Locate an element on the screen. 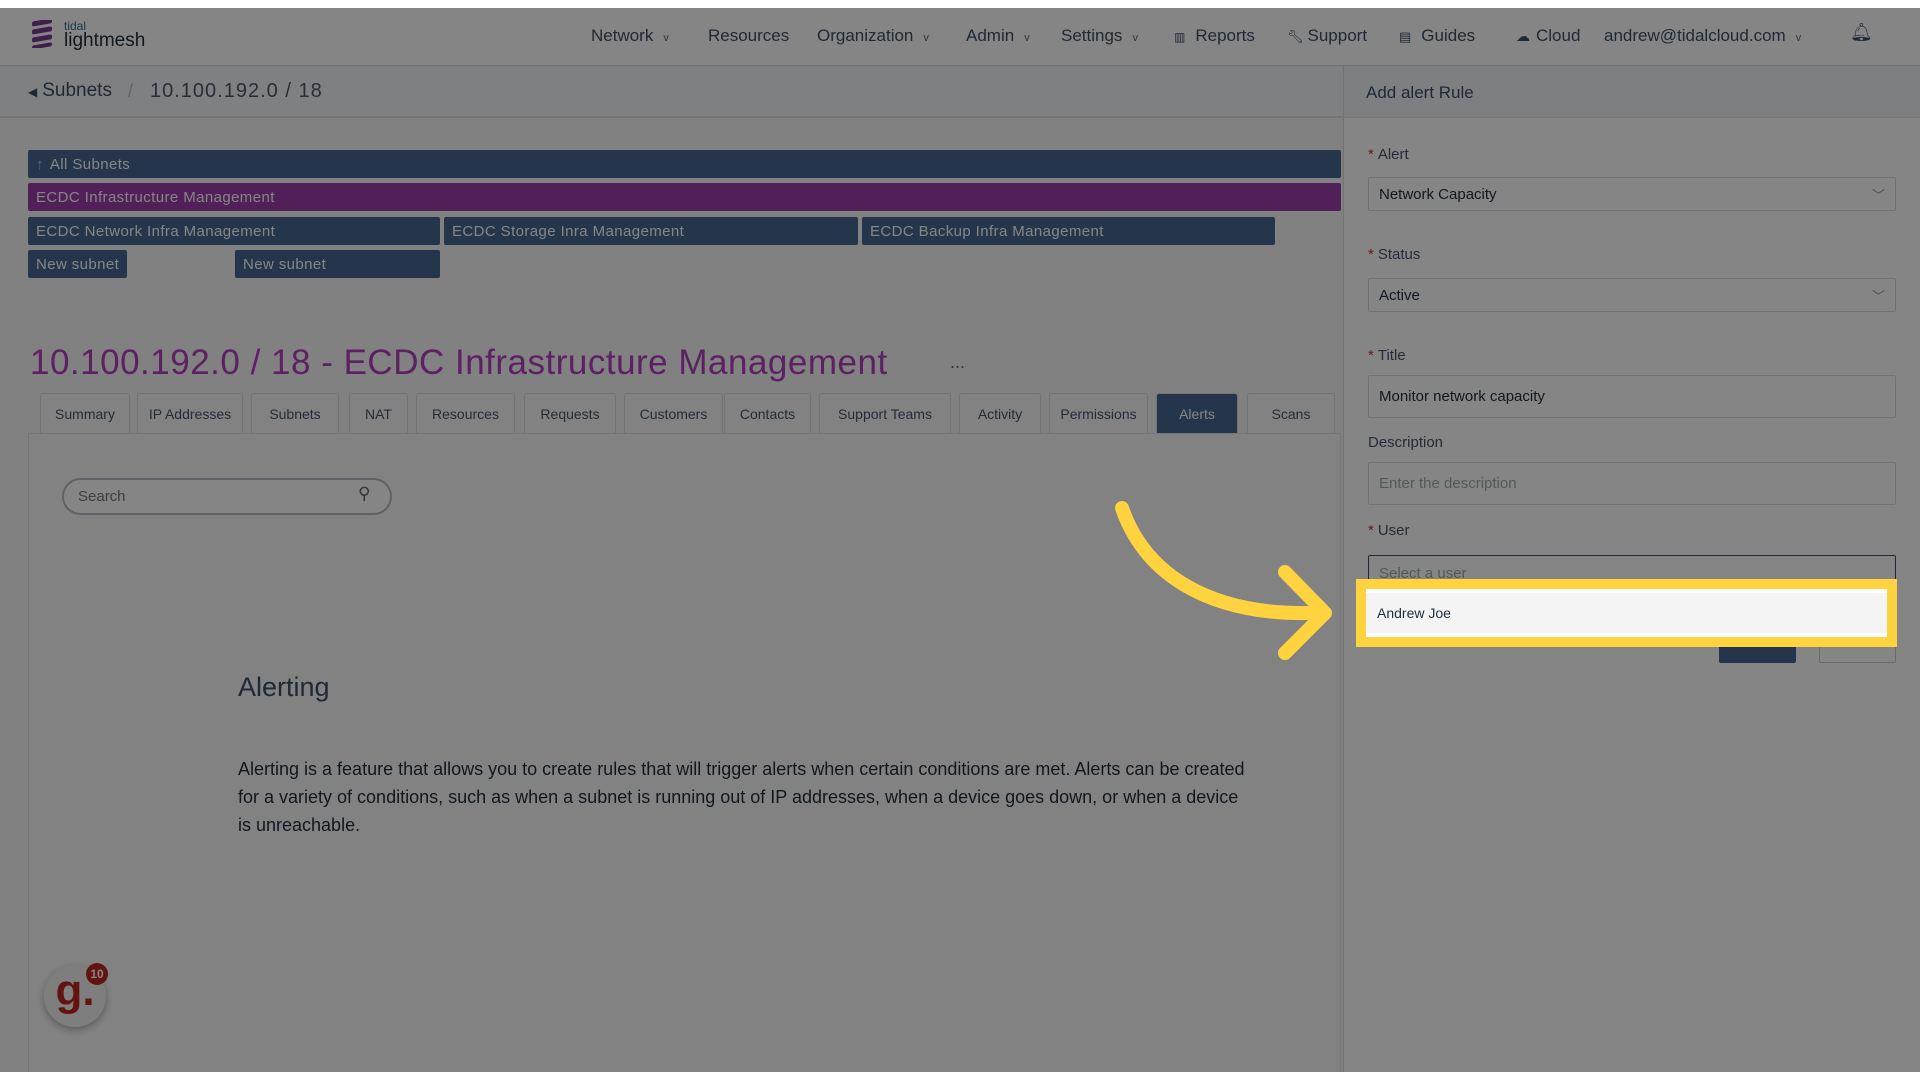 The image size is (1920, 1080). user-option-andrew-joe: Andrew Joe is located at coordinates (1626, 613).